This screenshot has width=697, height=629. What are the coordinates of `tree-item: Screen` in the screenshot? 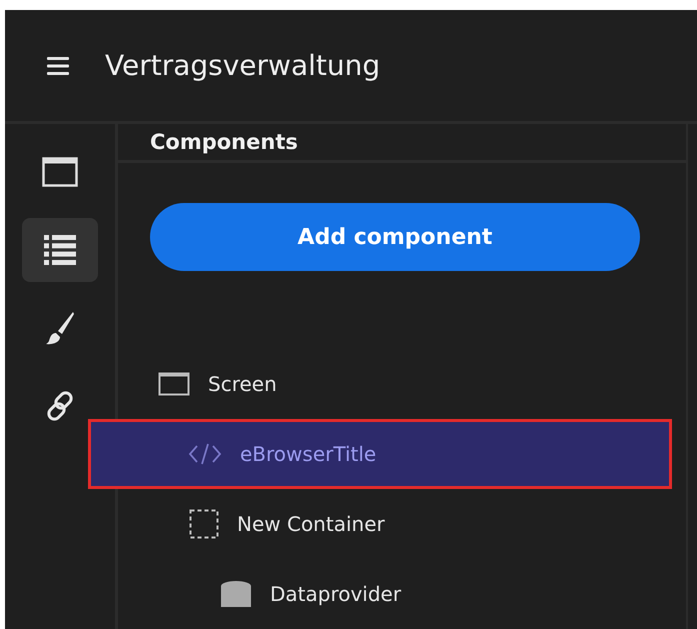 It's located at (395, 384).